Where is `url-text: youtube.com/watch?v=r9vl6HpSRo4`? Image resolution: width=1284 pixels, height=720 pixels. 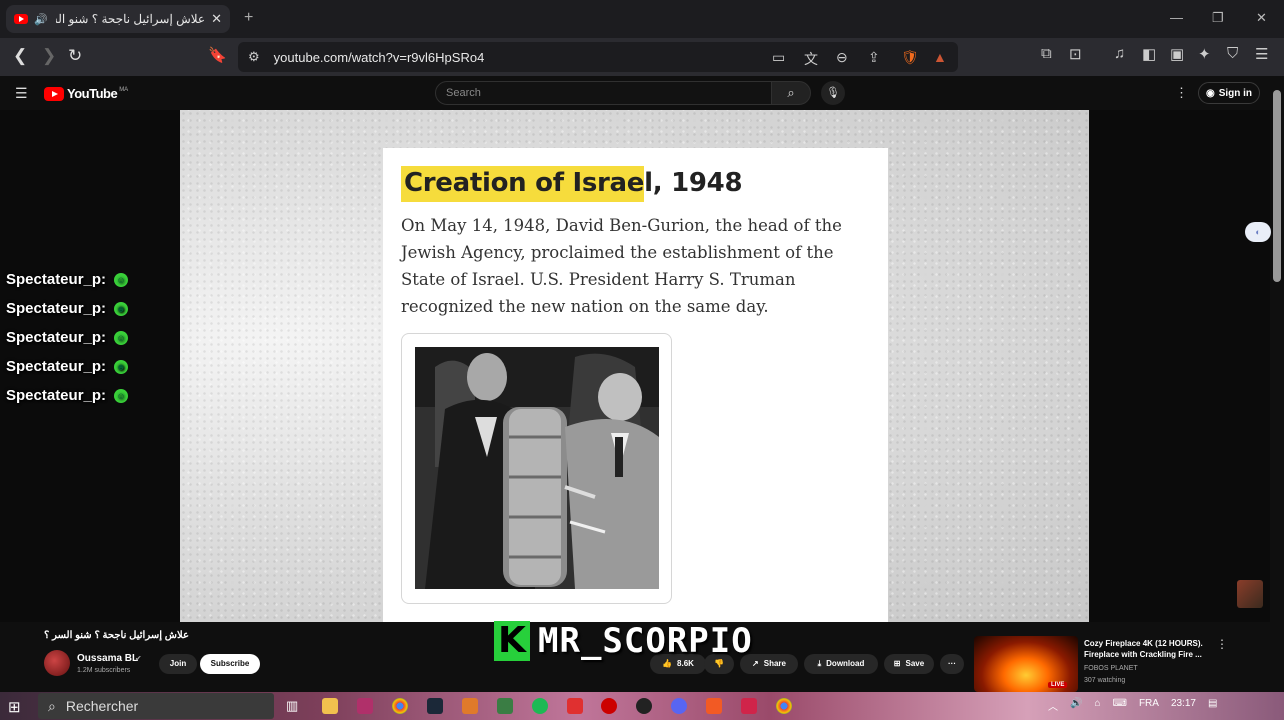 url-text: youtube.com/watch?v=r9vl6HpSRo4 is located at coordinates (379, 57).